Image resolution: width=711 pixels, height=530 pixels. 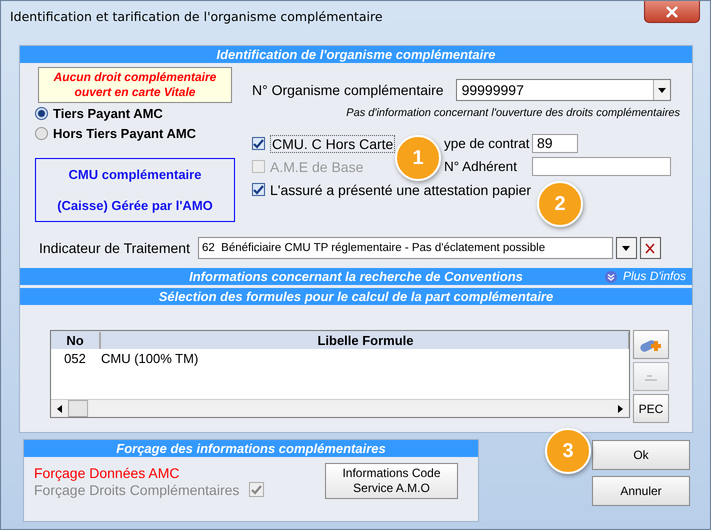 I want to click on add-formula-button, so click(x=651, y=344).